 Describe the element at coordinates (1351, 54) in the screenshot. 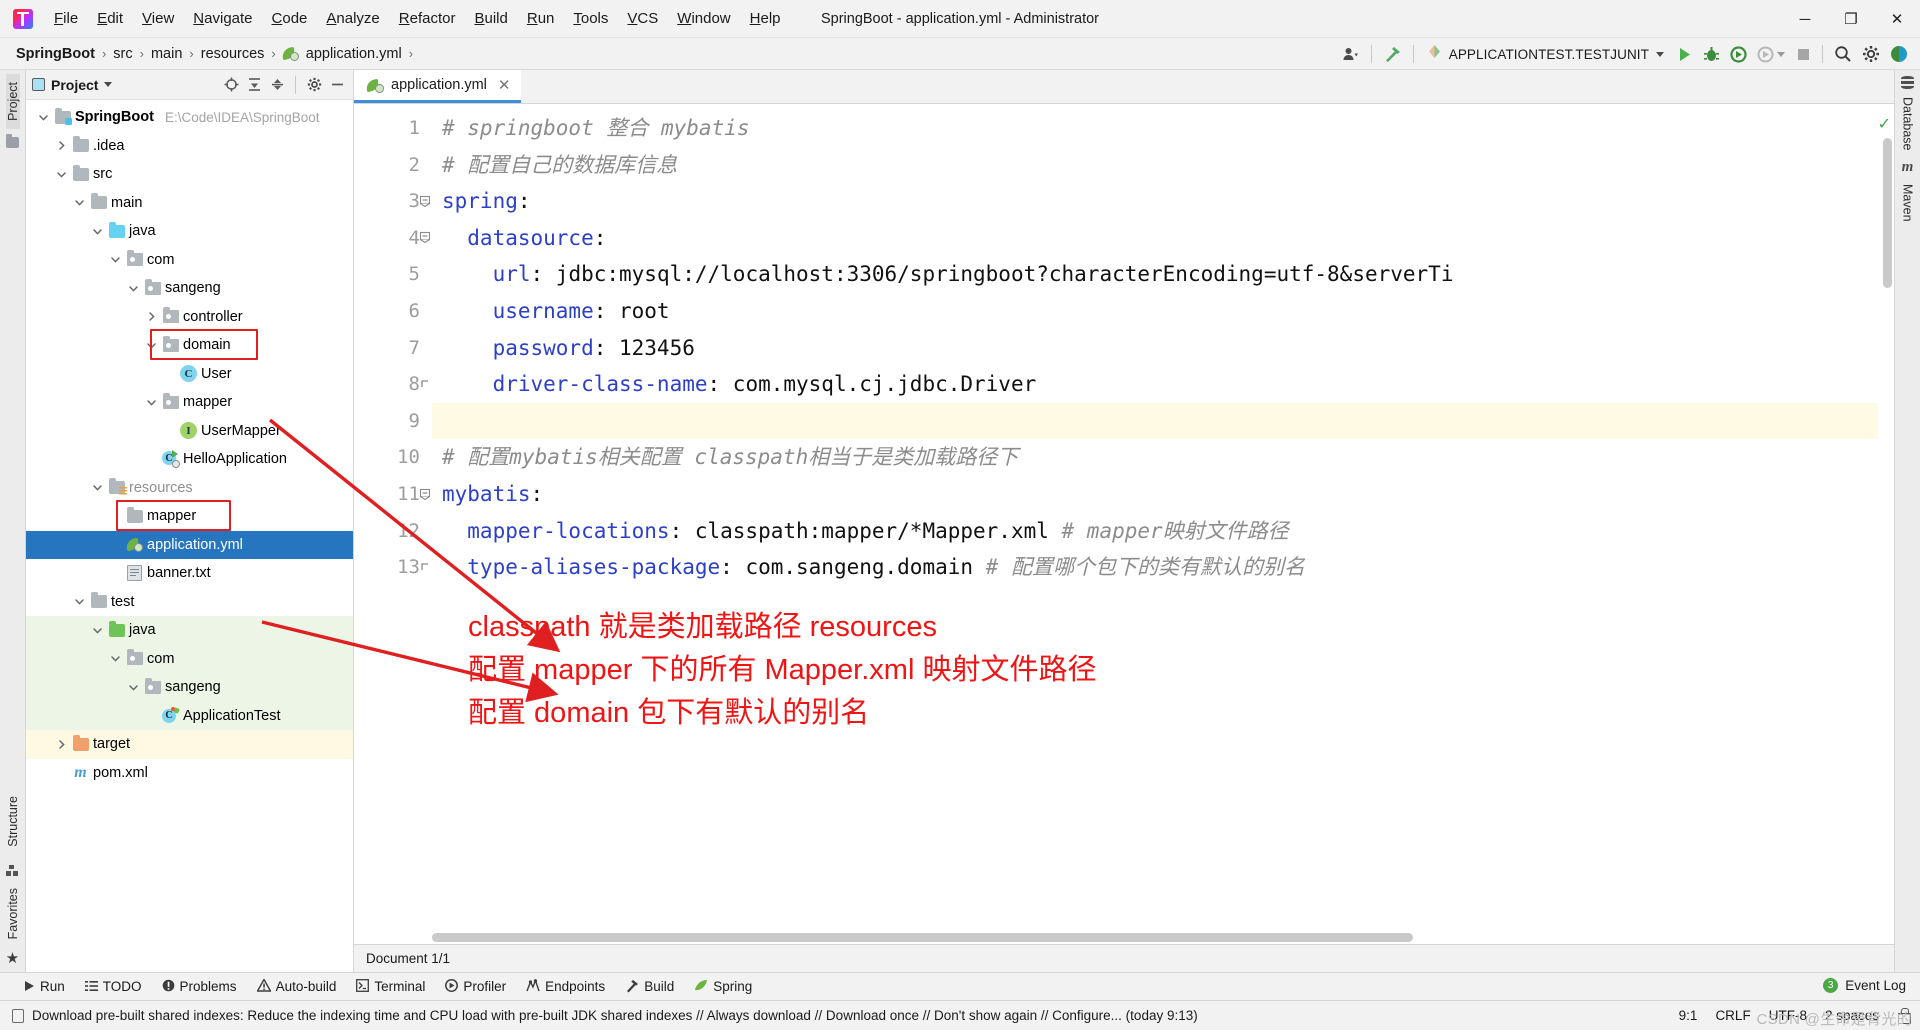

I see `user-dropdown-icon` at that location.